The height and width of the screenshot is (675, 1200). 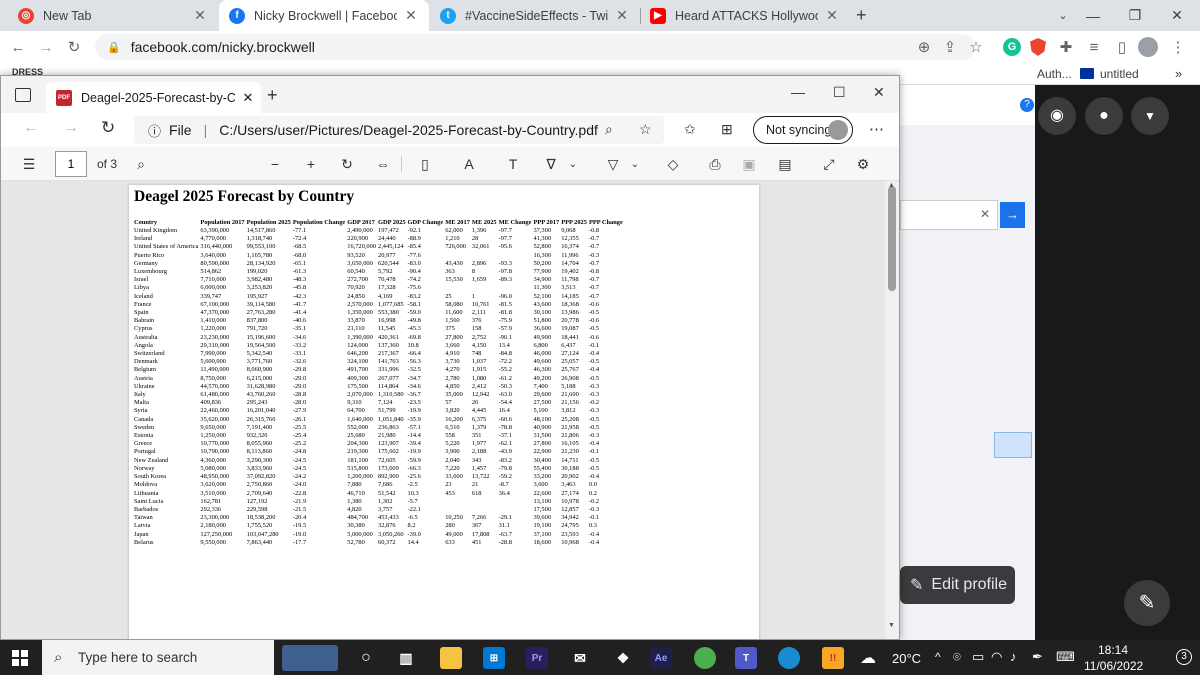 I want to click on draw-icon: ∇, so click(x=551, y=164).